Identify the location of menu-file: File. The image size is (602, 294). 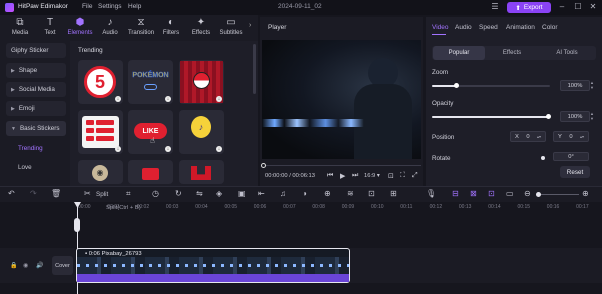
(87, 6).